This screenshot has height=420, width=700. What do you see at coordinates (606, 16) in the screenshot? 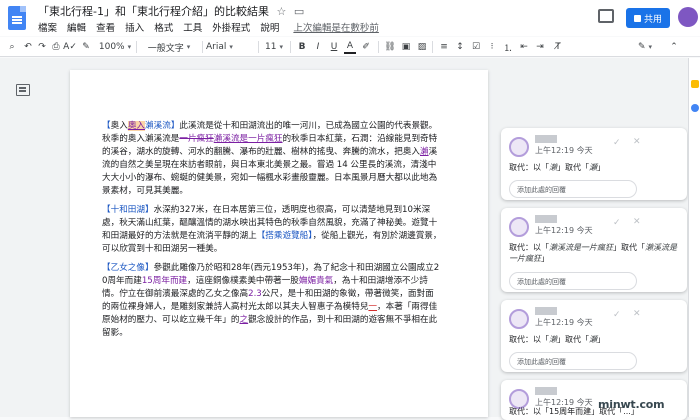
I see `comment-history-icon` at bounding box center [606, 16].